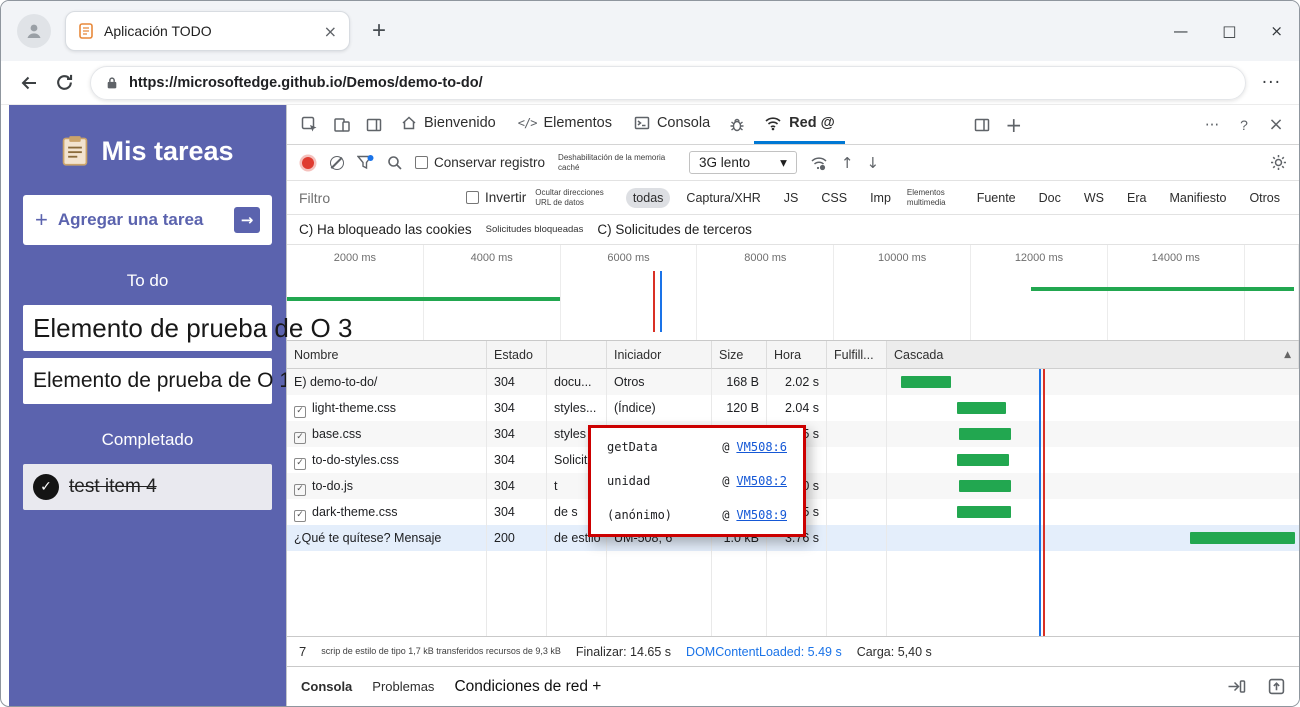 Image resolution: width=1300 pixels, height=707 pixels. I want to click on app-title: Mis tareas, so click(167, 150).